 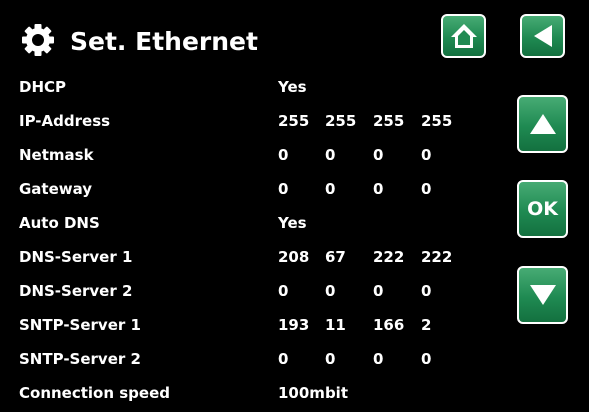 I want to click on home-icon, so click(x=464, y=36).